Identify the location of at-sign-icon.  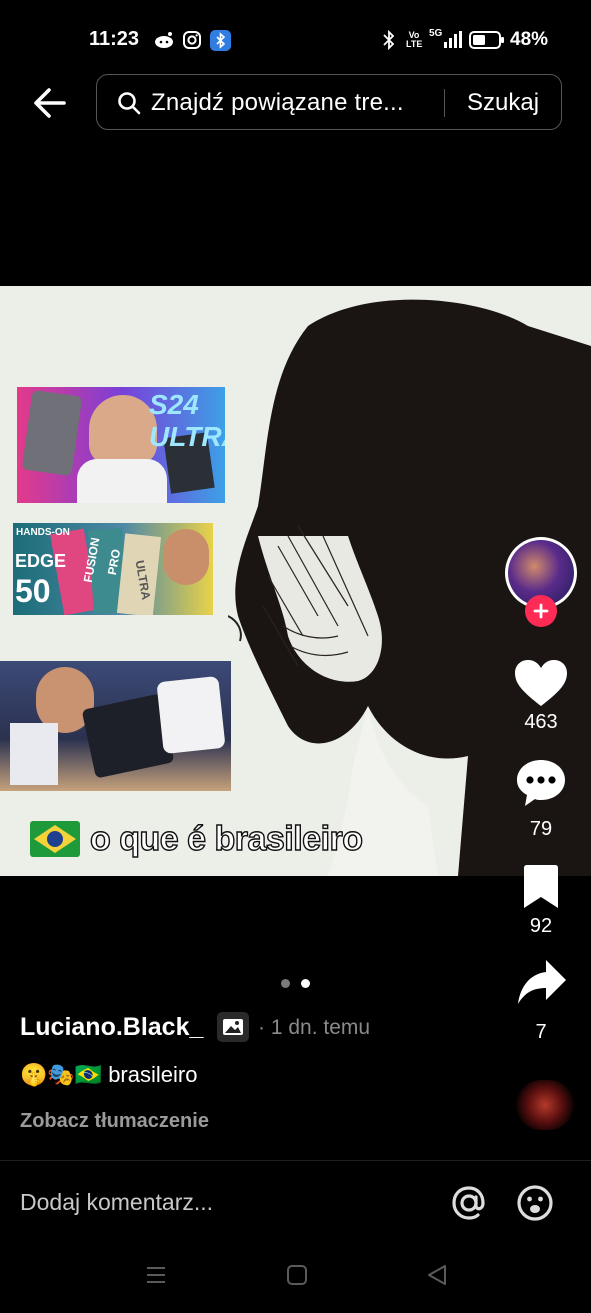
(468, 1203).